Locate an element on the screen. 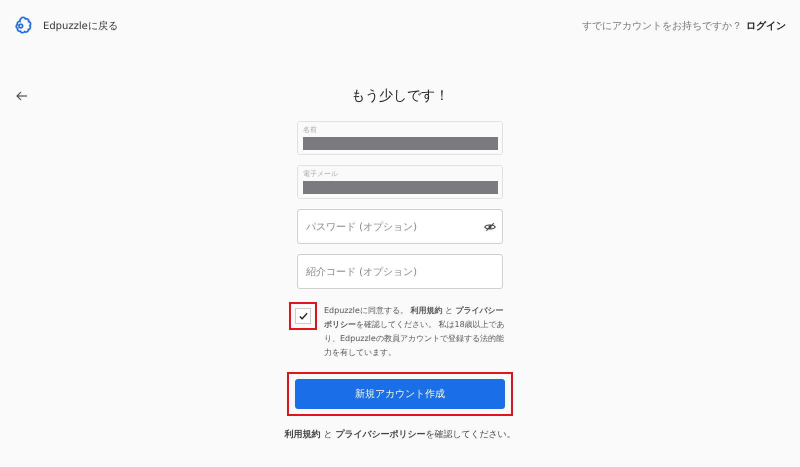 Image resolution: width=800 pixels, height=467 pixels. back-link: Edpuzzleに戻る is located at coordinates (80, 26).